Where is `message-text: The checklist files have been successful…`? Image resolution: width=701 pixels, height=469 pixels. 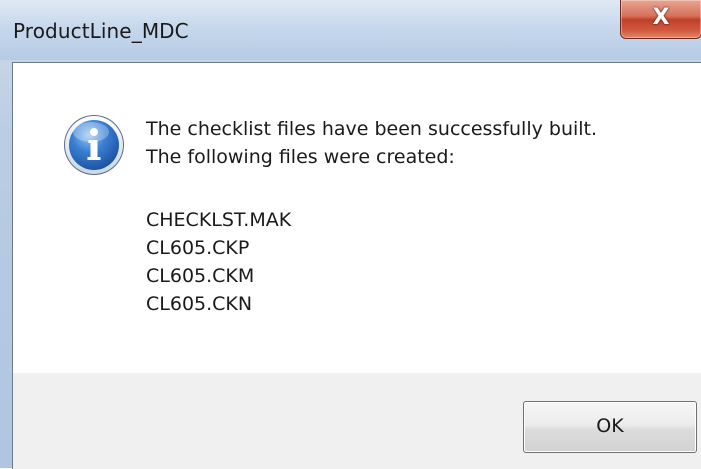 message-text: The checklist files have been successful… is located at coordinates (371, 143).